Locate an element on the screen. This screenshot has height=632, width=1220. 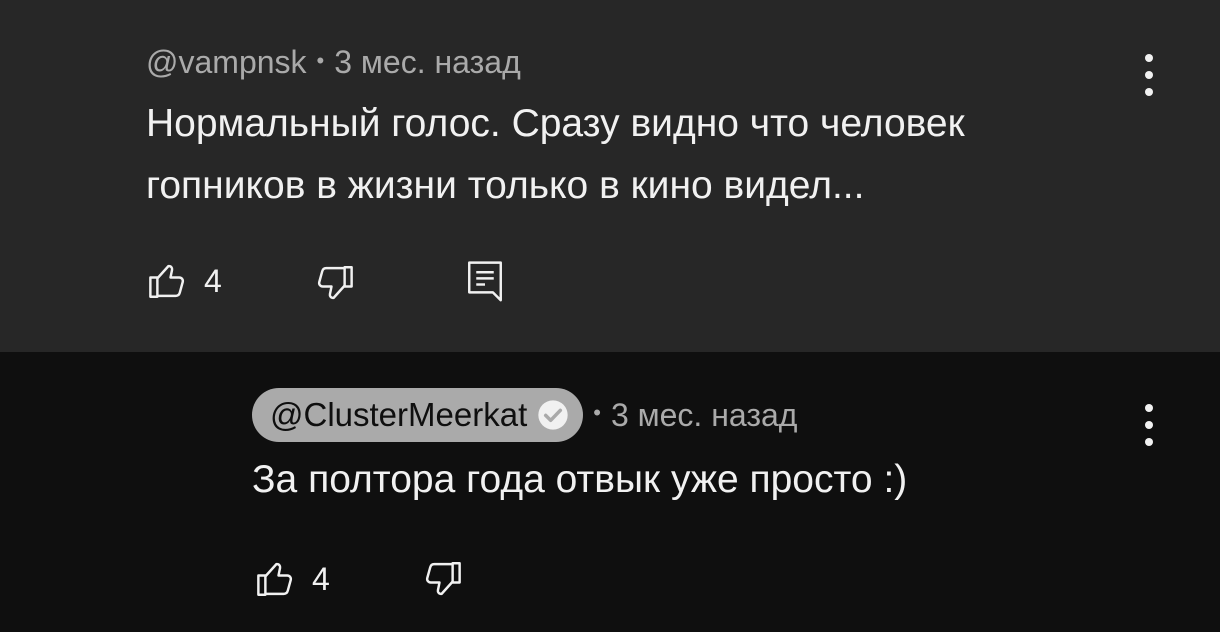
comment-header: @ClusterMeerkat • 3 мес. назад is located at coordinates (524, 415).